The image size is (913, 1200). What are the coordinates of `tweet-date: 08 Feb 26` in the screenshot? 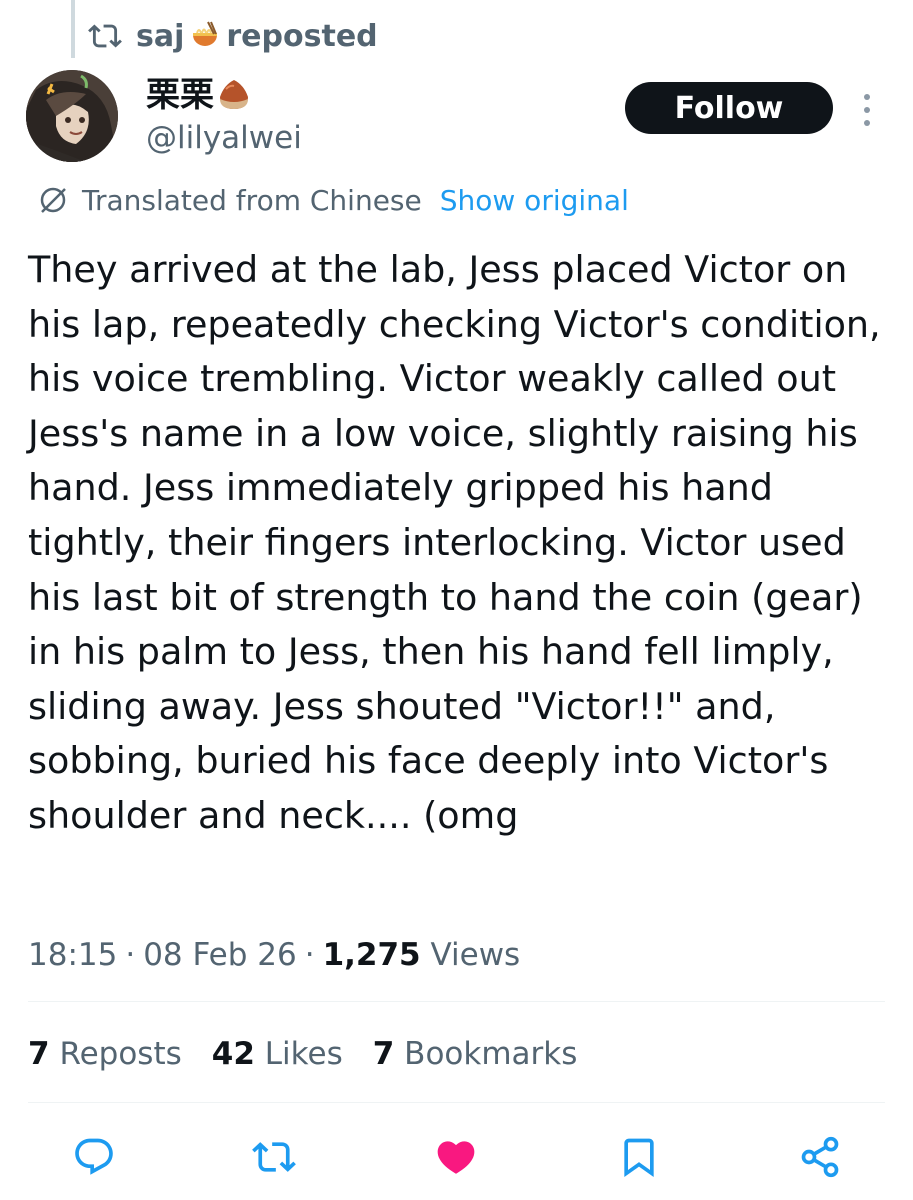 It's located at (220, 955).